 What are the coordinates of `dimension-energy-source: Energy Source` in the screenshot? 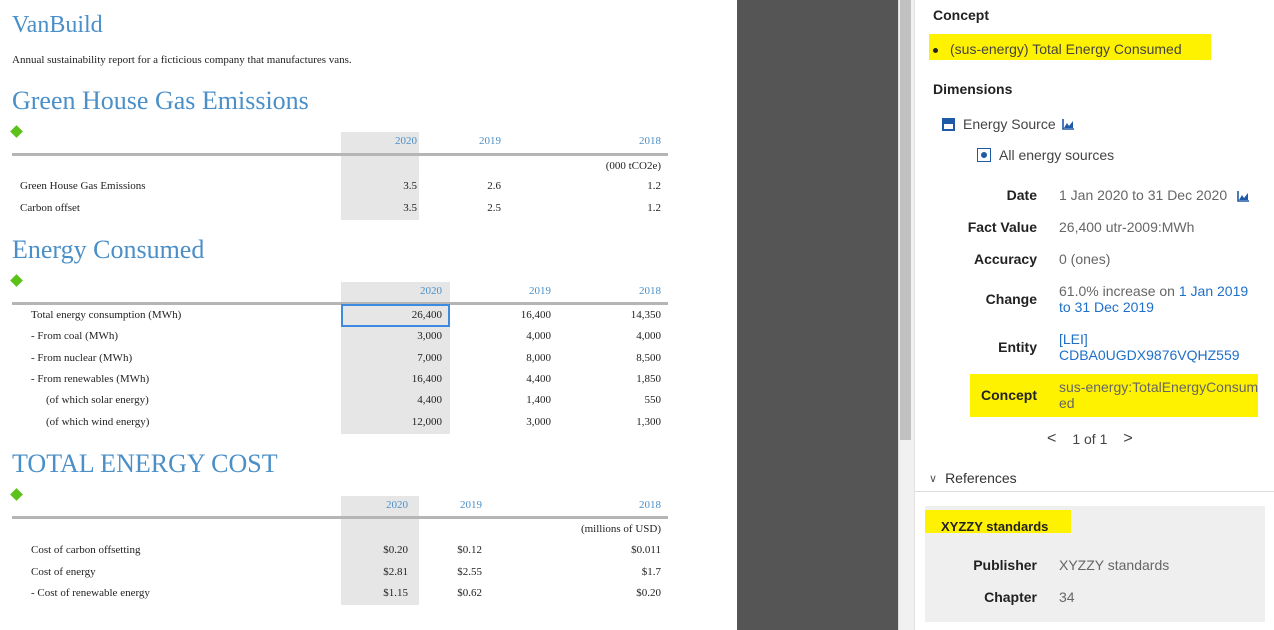 It's located at (1008, 124).